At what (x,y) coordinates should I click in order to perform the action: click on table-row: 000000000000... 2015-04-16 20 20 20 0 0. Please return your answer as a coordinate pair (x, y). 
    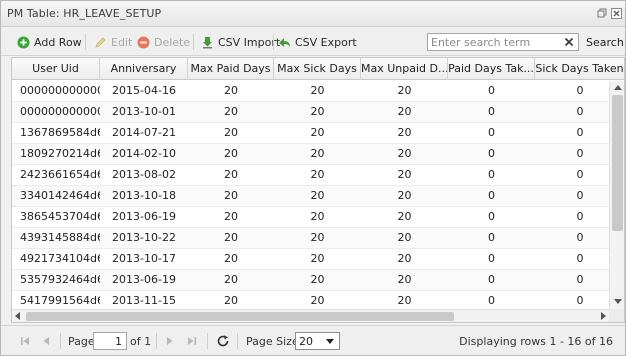
    Looking at the image, I should click on (310, 91).